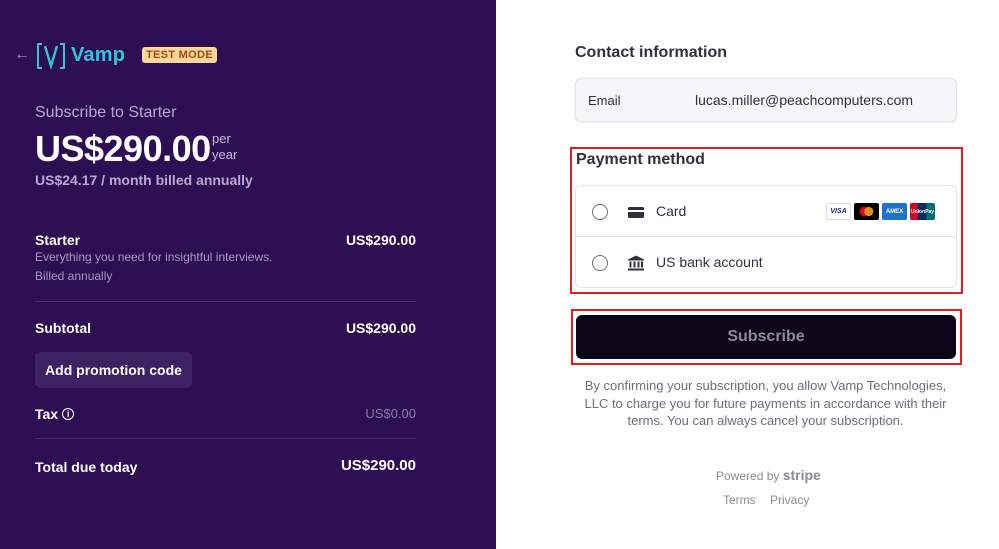 The height and width of the screenshot is (549, 999). Describe the element at coordinates (74, 276) in the screenshot. I see `line-item-billing: Billed annually` at that location.